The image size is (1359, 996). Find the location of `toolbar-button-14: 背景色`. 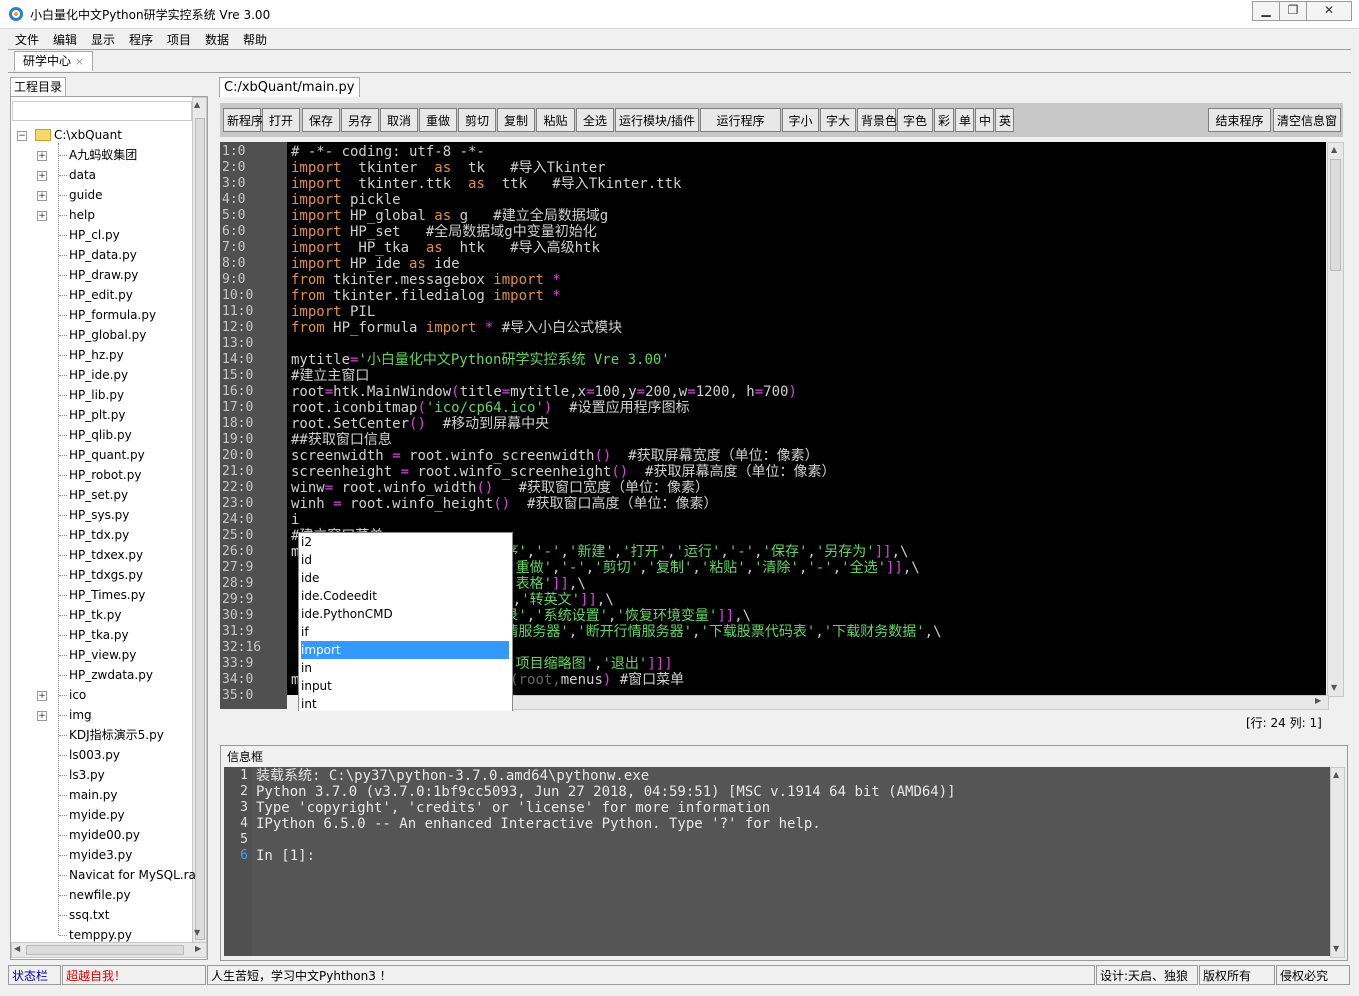

toolbar-button-14: 背景色 is located at coordinates (877, 120).